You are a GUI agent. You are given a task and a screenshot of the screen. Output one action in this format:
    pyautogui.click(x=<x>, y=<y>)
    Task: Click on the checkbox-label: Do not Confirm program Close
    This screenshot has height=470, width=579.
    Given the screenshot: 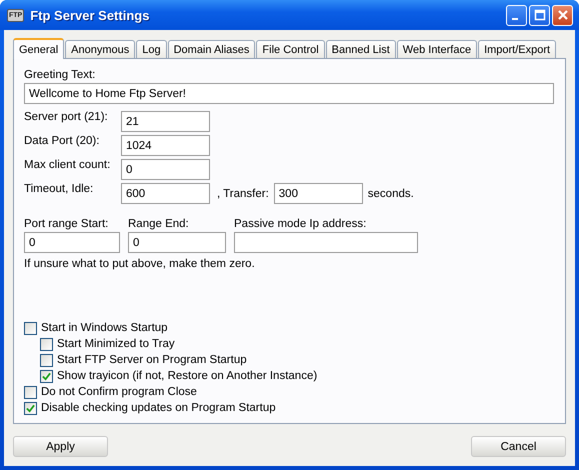 What is the action you would take?
    pyautogui.click(x=119, y=392)
    